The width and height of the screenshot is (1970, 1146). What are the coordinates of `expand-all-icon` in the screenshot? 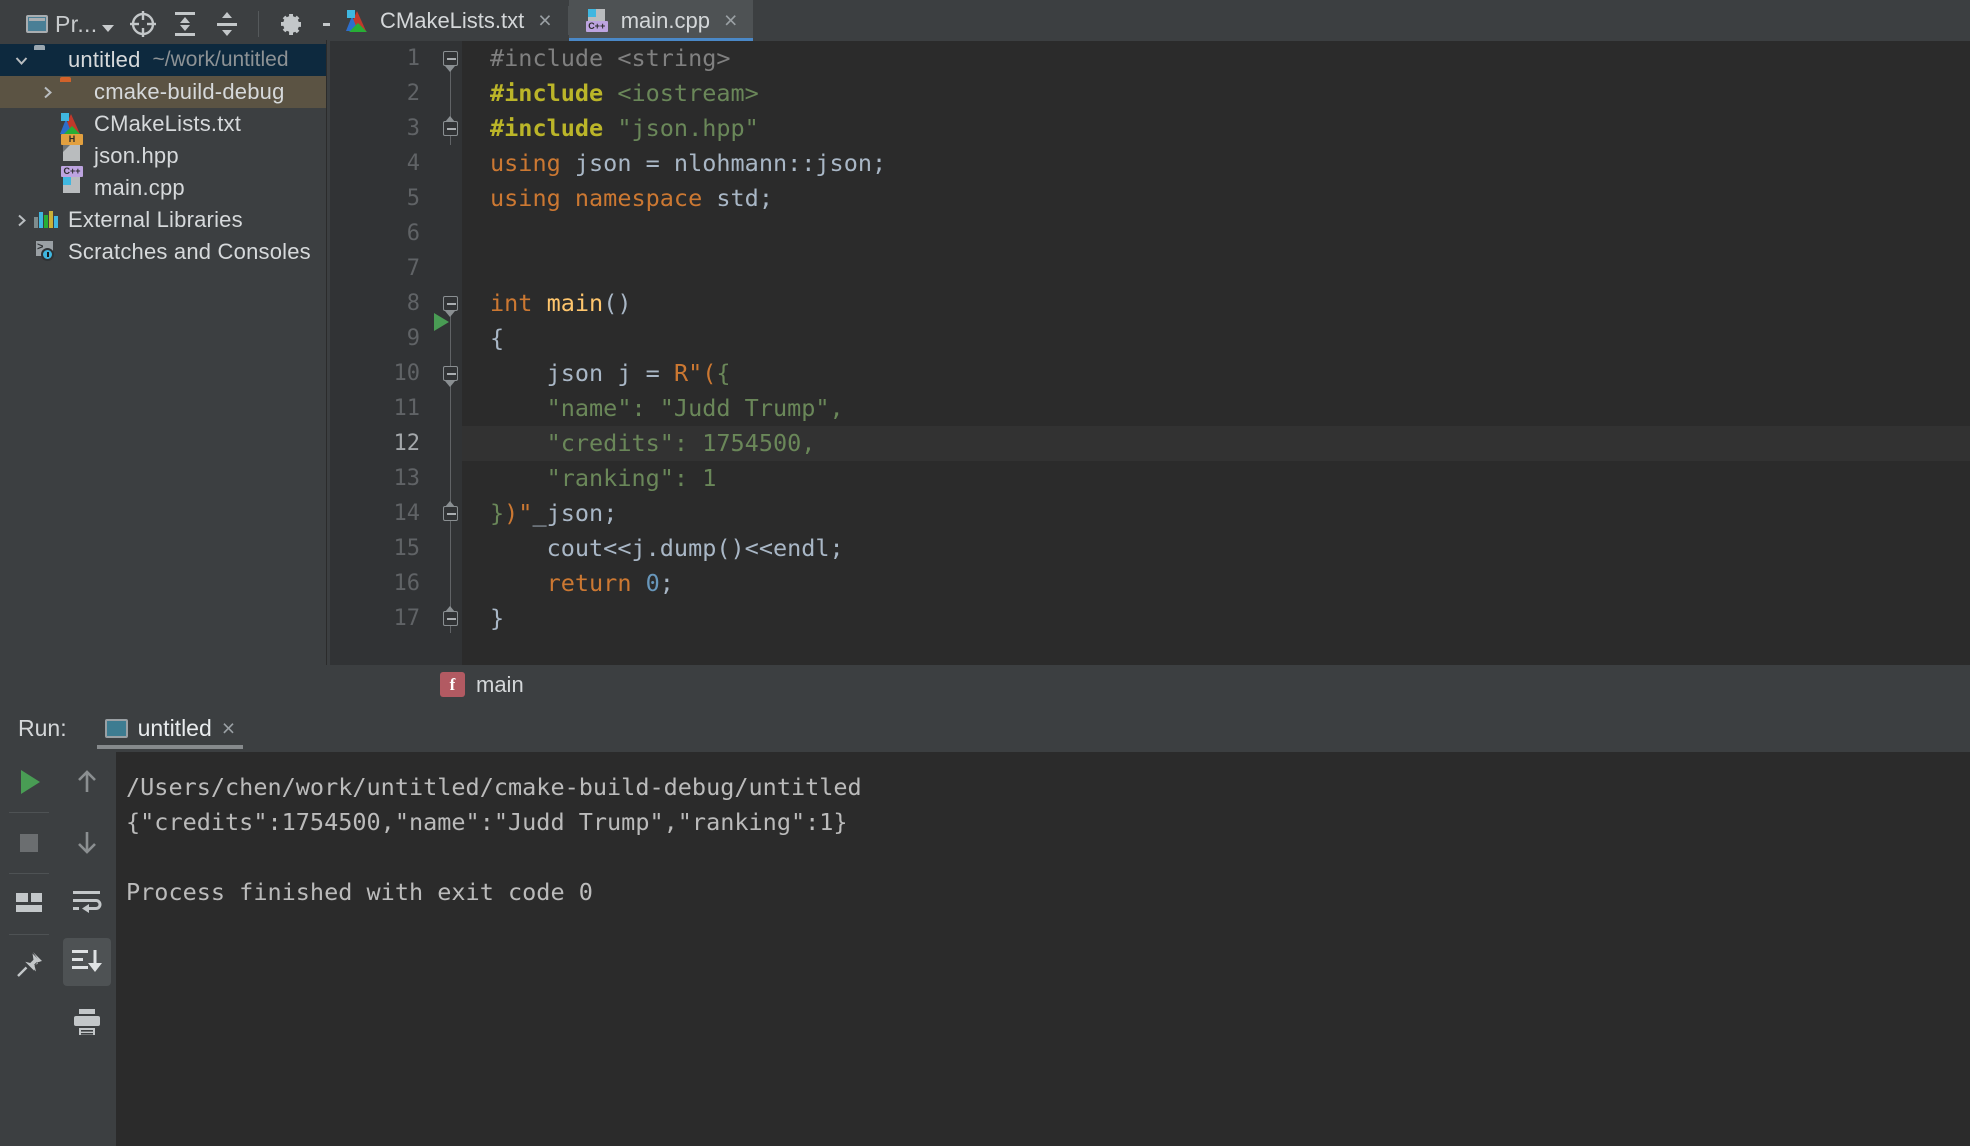 It's located at (185, 24).